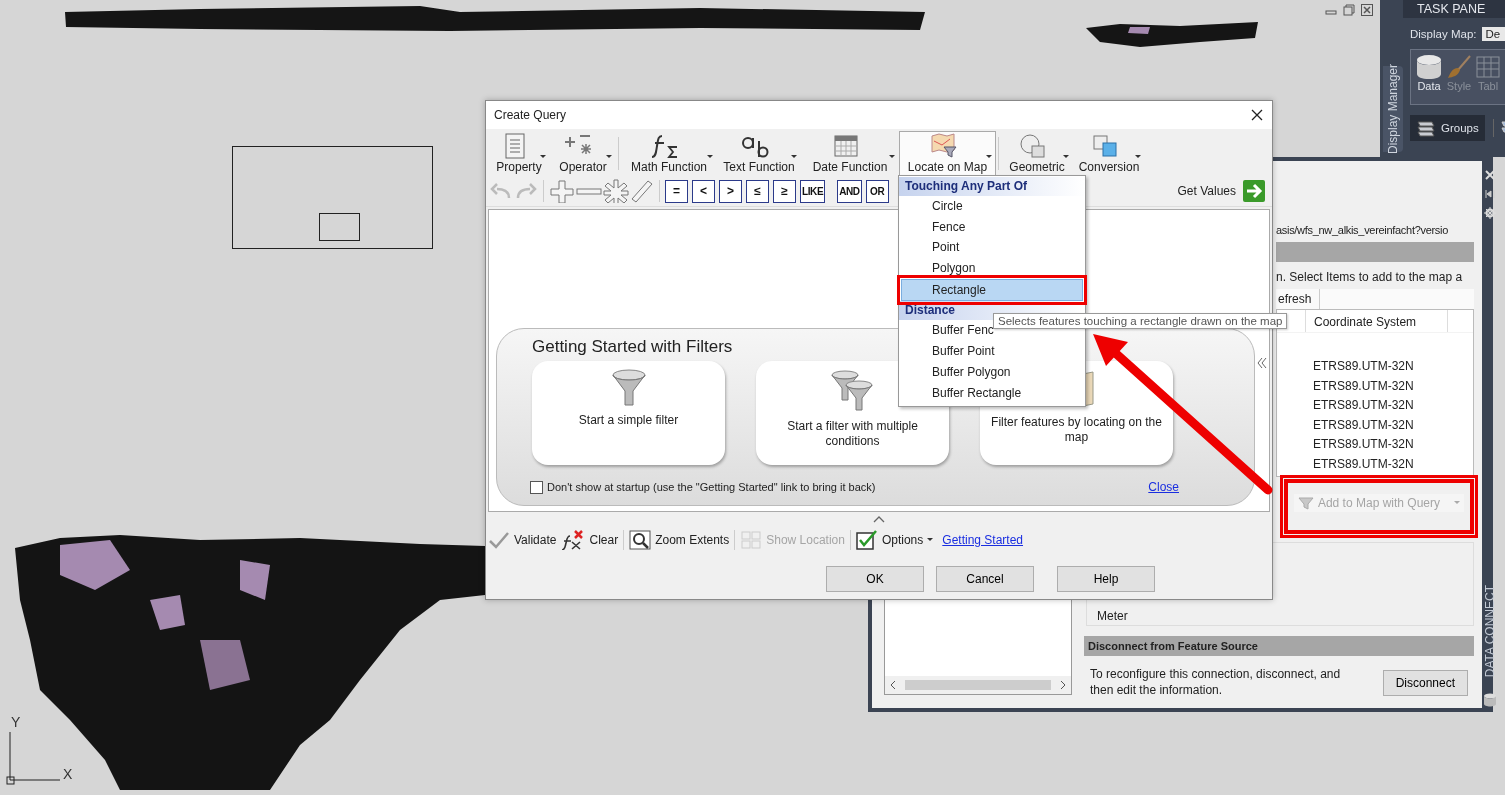  I want to click on zoom-icon, so click(640, 540).